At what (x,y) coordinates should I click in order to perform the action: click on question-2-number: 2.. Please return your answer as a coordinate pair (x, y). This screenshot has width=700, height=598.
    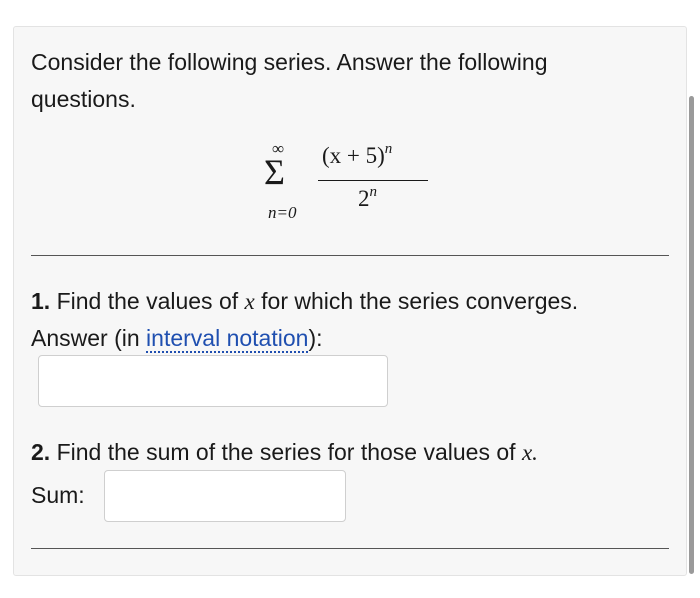
    Looking at the image, I should click on (41, 452).